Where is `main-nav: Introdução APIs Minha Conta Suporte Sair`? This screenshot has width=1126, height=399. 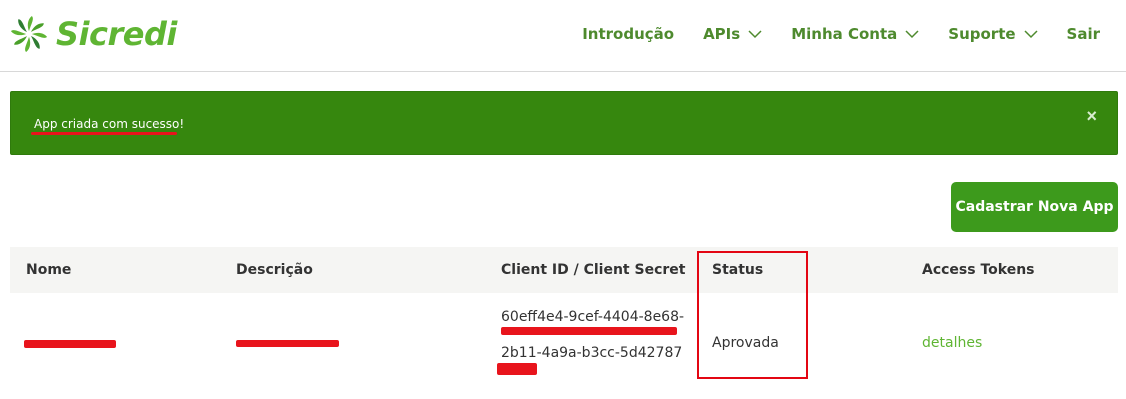
main-nav: Introdução APIs Minha Conta Suporte Sair is located at coordinates (841, 34).